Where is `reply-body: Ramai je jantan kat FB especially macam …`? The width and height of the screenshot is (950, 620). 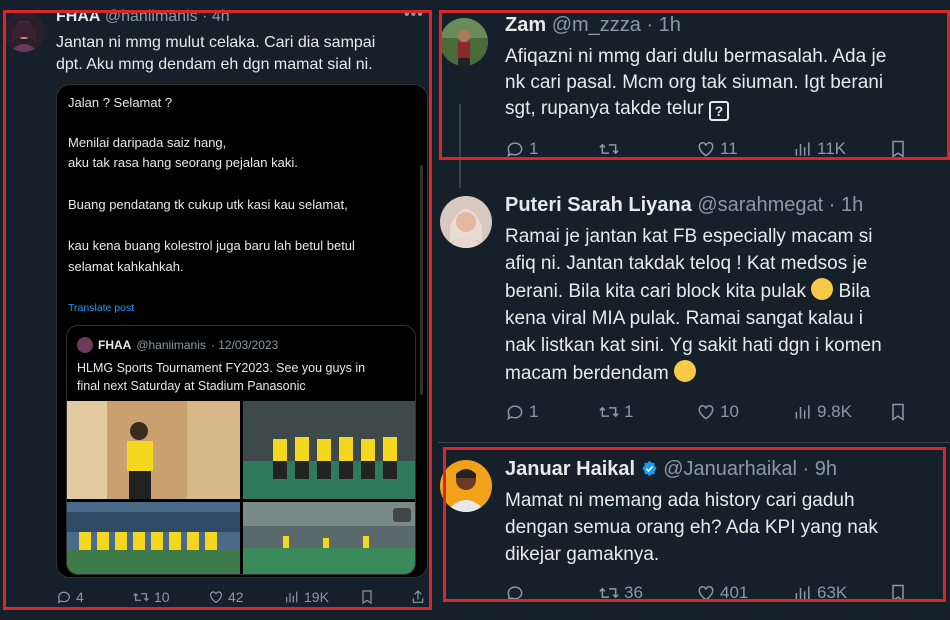
reply-body: Ramai je jantan kat FB especially macam … is located at coordinates (693, 306).